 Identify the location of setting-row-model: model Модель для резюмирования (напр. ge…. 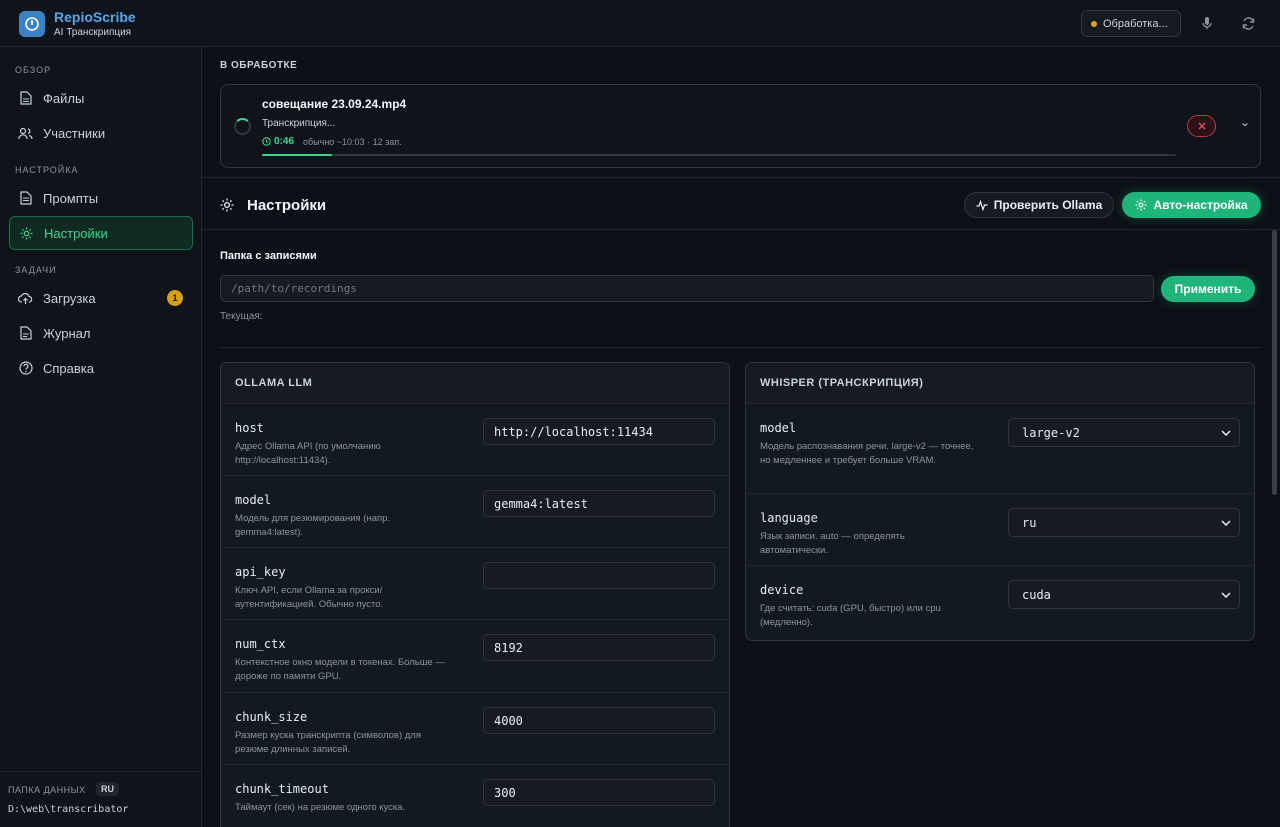
(475, 512).